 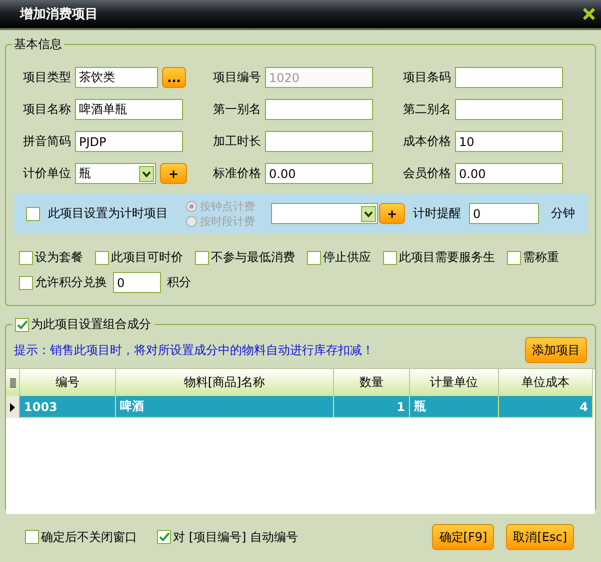 I want to click on column-header: 数量, so click(x=372, y=382).